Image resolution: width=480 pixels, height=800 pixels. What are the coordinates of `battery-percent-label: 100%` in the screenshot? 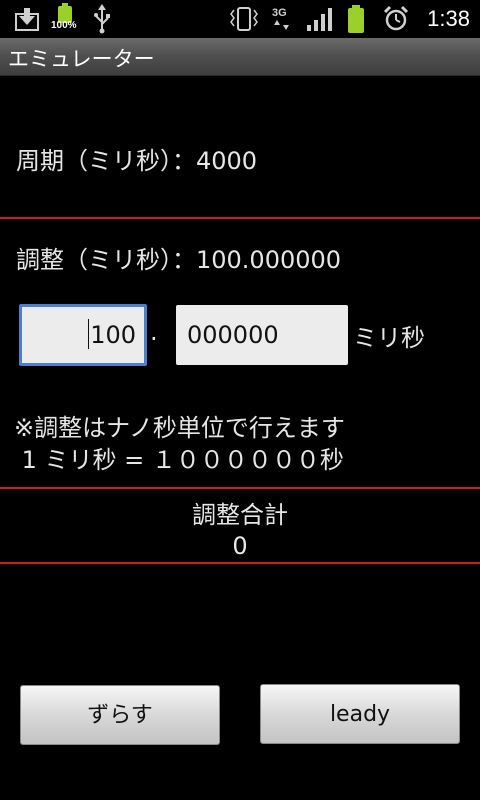 It's located at (64, 25).